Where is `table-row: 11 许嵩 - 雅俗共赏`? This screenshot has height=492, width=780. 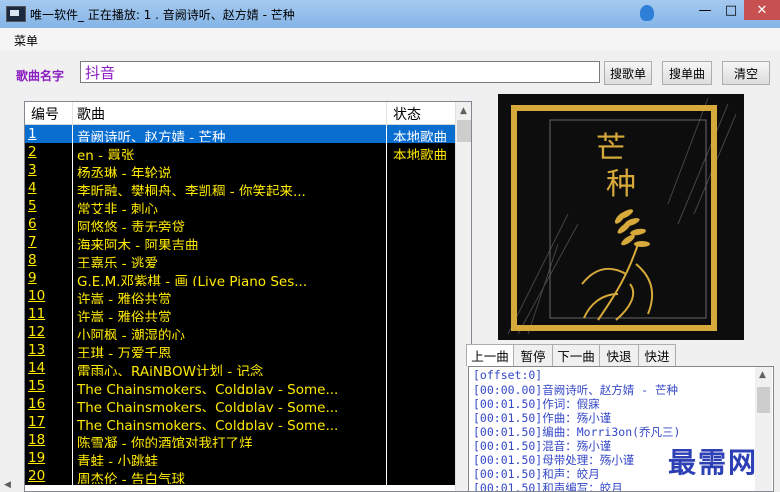 table-row: 11 许嵩 - 雅俗共赏 is located at coordinates (240, 314).